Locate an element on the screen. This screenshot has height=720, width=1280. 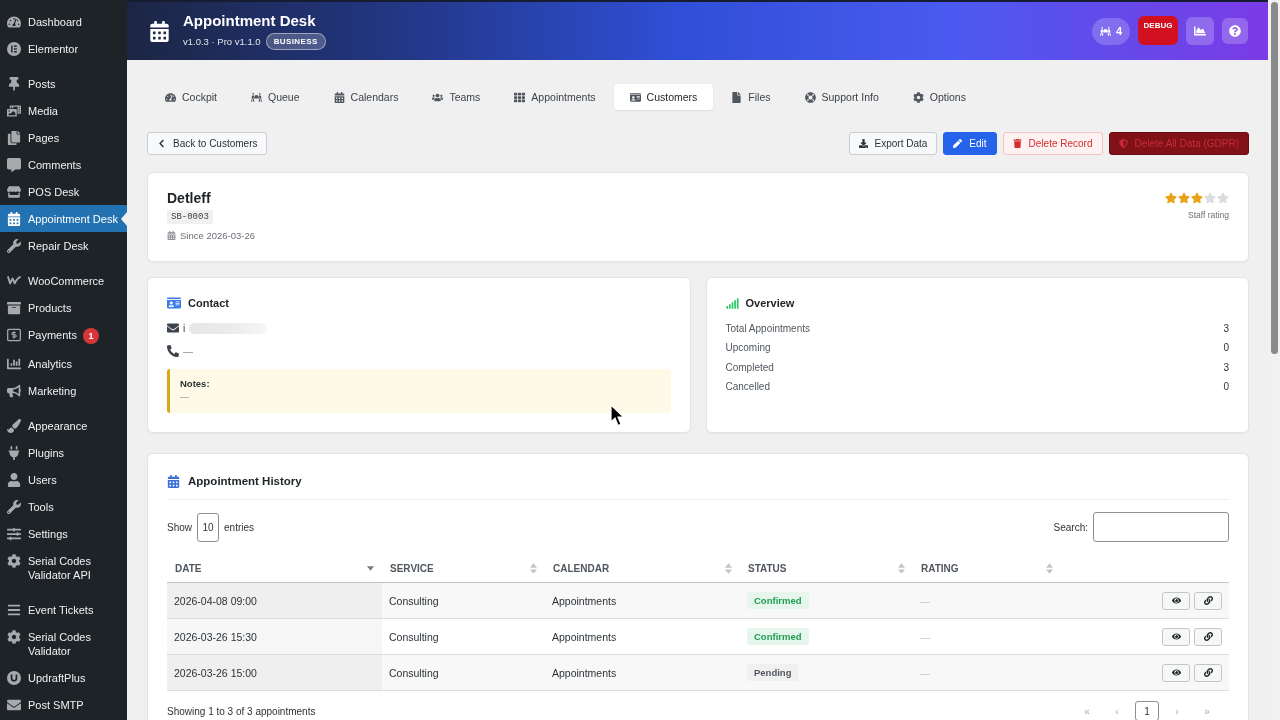
phone-icon is located at coordinates (173, 351).